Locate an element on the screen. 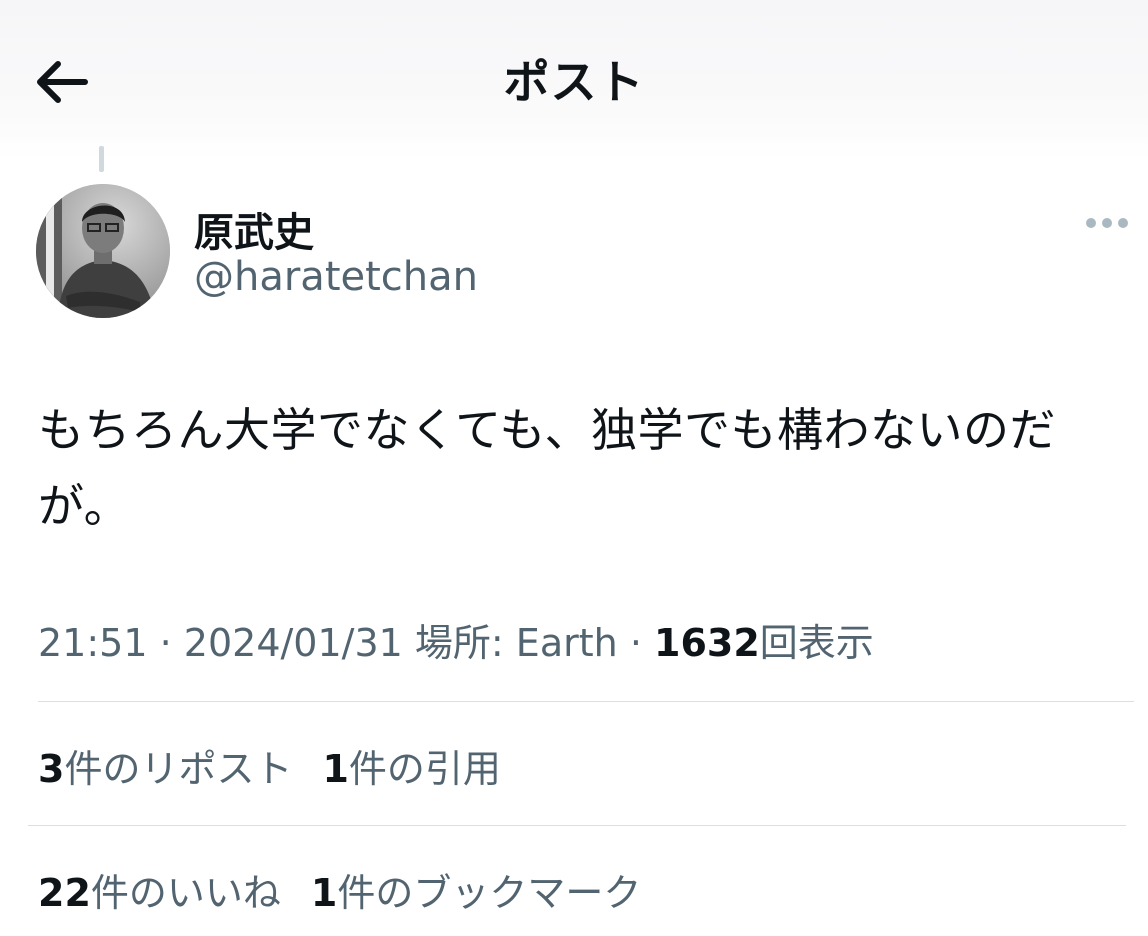 The height and width of the screenshot is (936, 1148). quotes-count: 1 is located at coordinates (335, 769).